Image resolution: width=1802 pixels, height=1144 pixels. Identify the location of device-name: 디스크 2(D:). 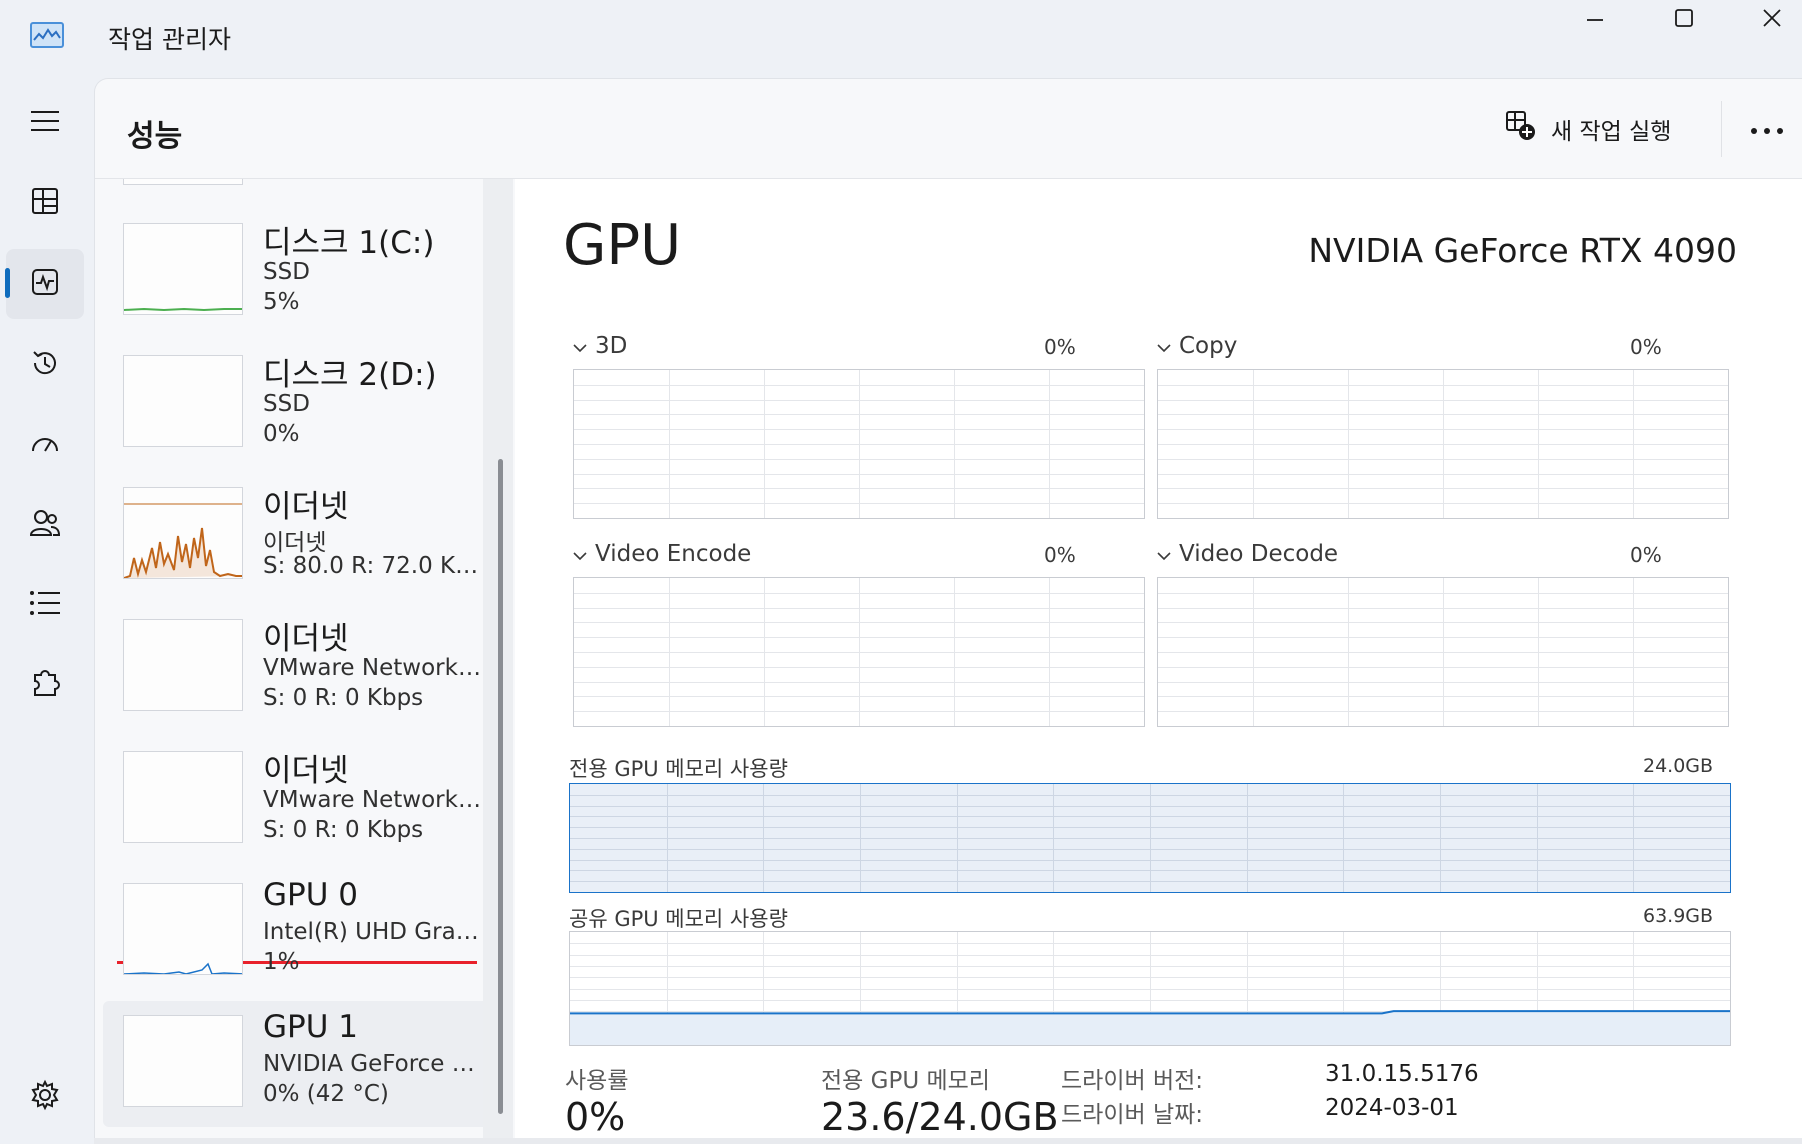
(350, 375).